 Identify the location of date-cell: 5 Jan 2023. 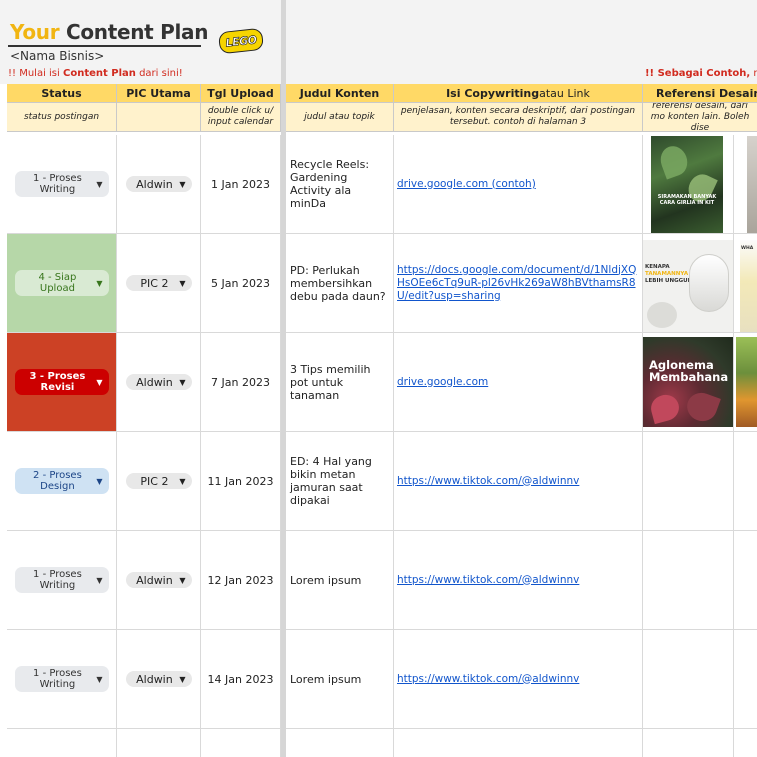
(241, 283).